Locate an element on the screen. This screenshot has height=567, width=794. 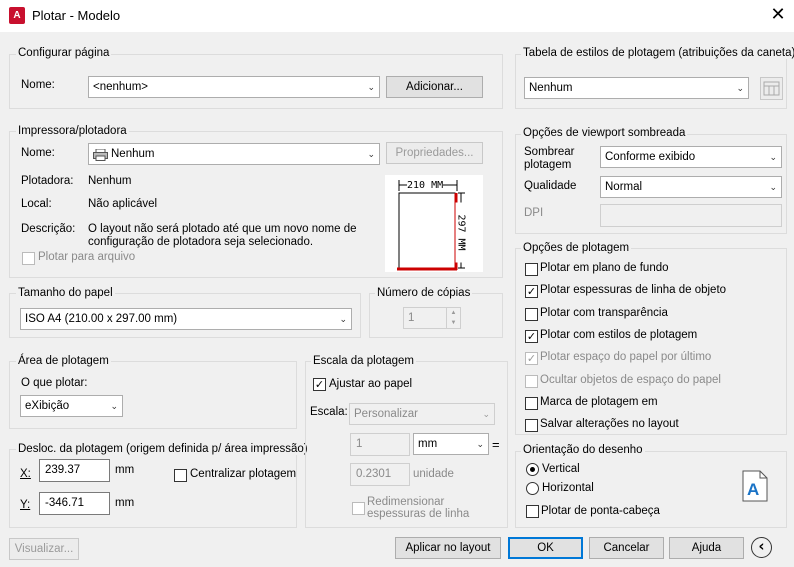
plot-option-item: Marca de plotagem em is located at coordinates (654, 404).